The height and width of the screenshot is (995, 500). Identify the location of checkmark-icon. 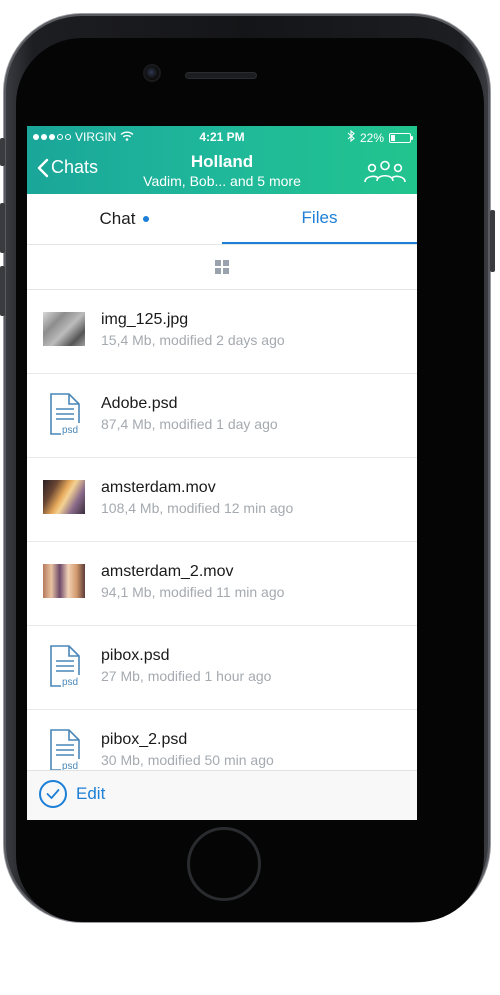
(53, 794).